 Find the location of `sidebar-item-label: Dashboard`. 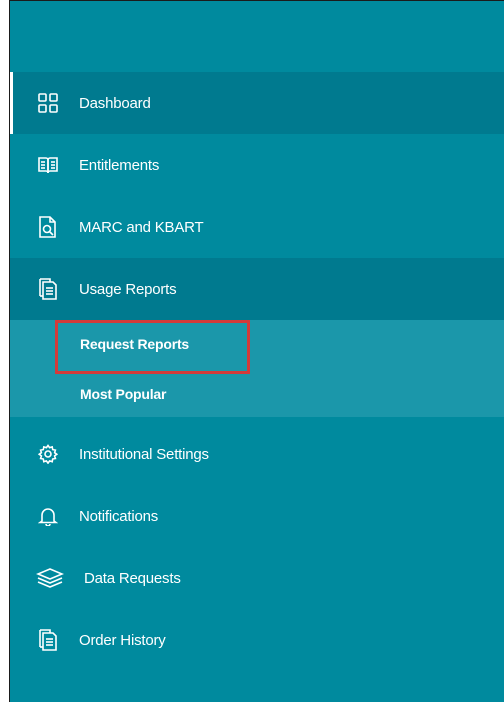

sidebar-item-label: Dashboard is located at coordinates (115, 103).